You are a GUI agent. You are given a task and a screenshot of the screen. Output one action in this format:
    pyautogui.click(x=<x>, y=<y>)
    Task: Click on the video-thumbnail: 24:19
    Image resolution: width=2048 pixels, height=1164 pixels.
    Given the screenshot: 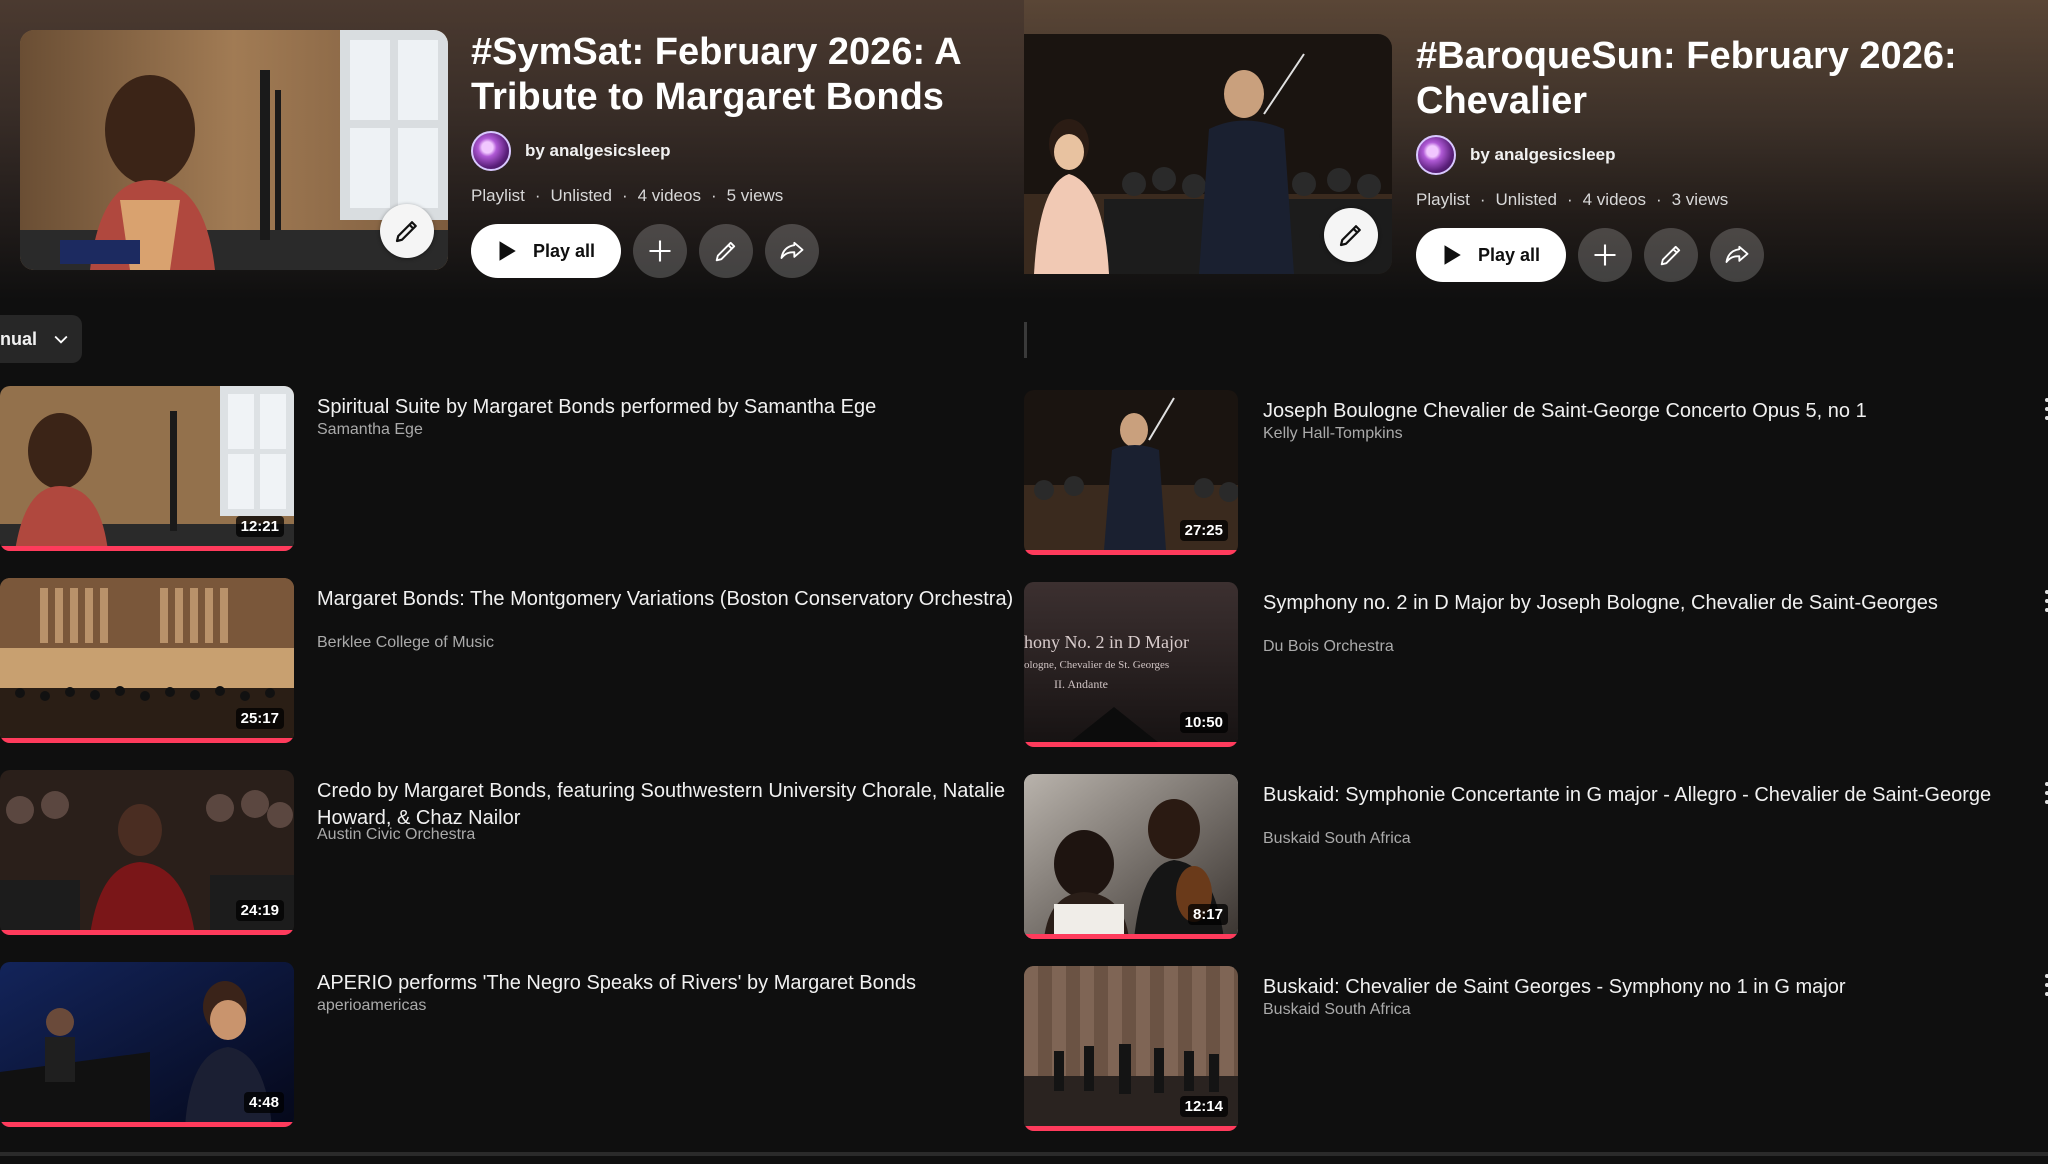 What is the action you would take?
    pyautogui.click(x=147, y=852)
    